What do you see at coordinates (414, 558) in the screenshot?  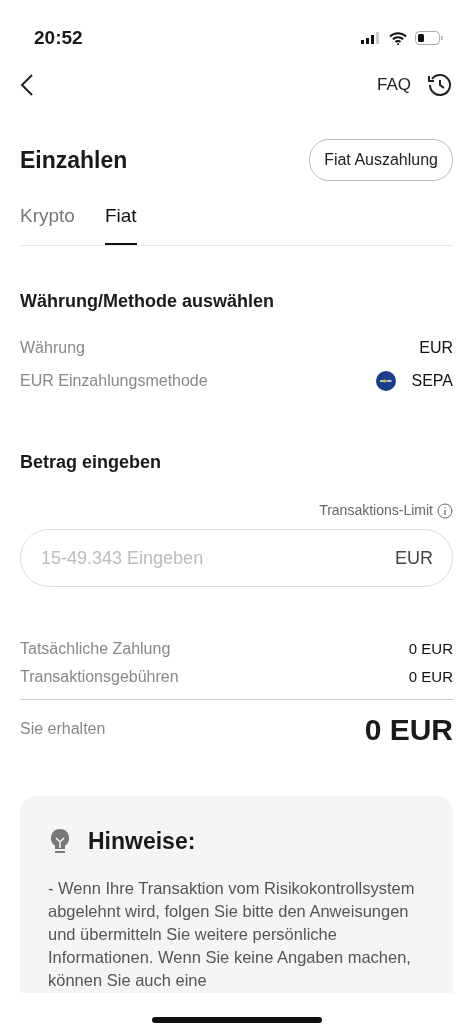 I see `currency-label: EUR` at bounding box center [414, 558].